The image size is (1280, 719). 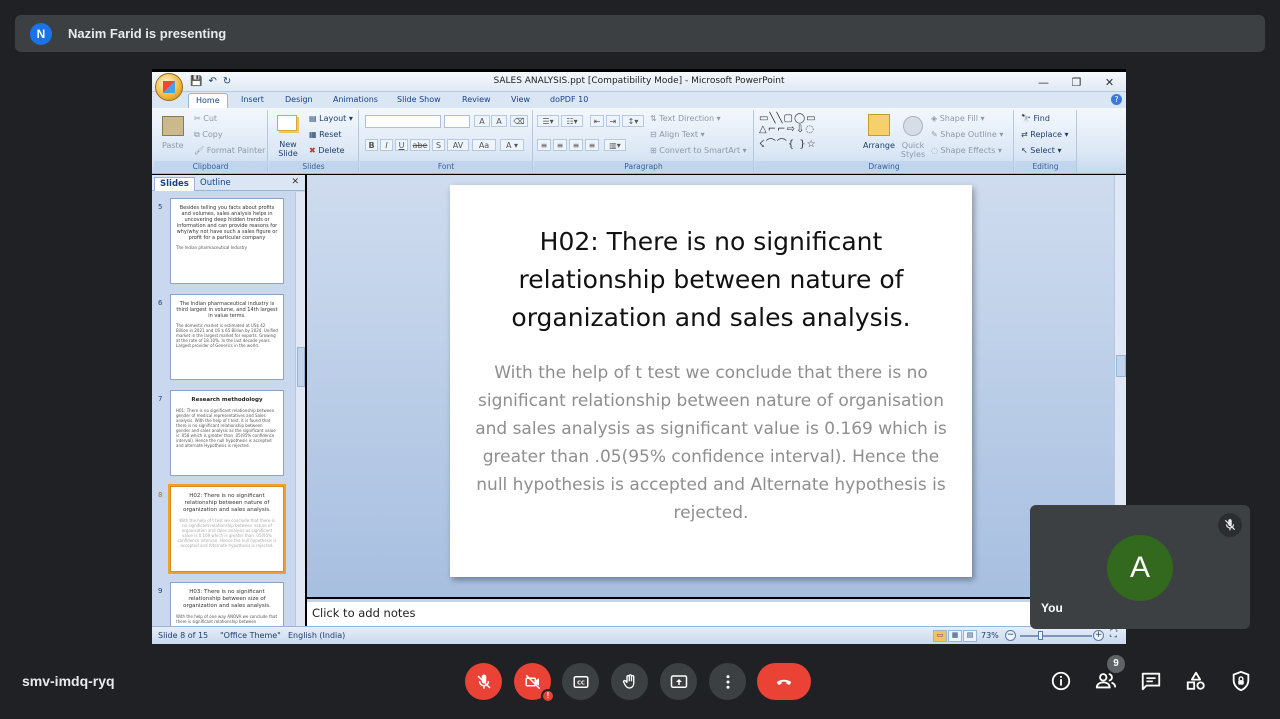 I want to click on shape-effects-button: ◌ Shape Effects ▾, so click(x=966, y=150).